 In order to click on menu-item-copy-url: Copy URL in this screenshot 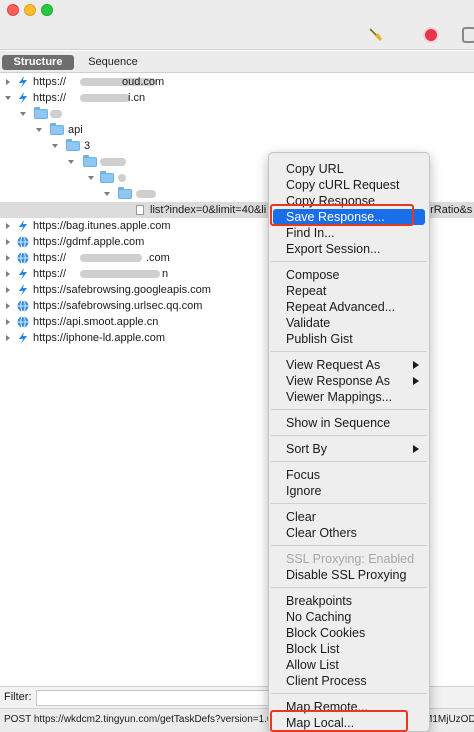, I will do `click(349, 169)`.